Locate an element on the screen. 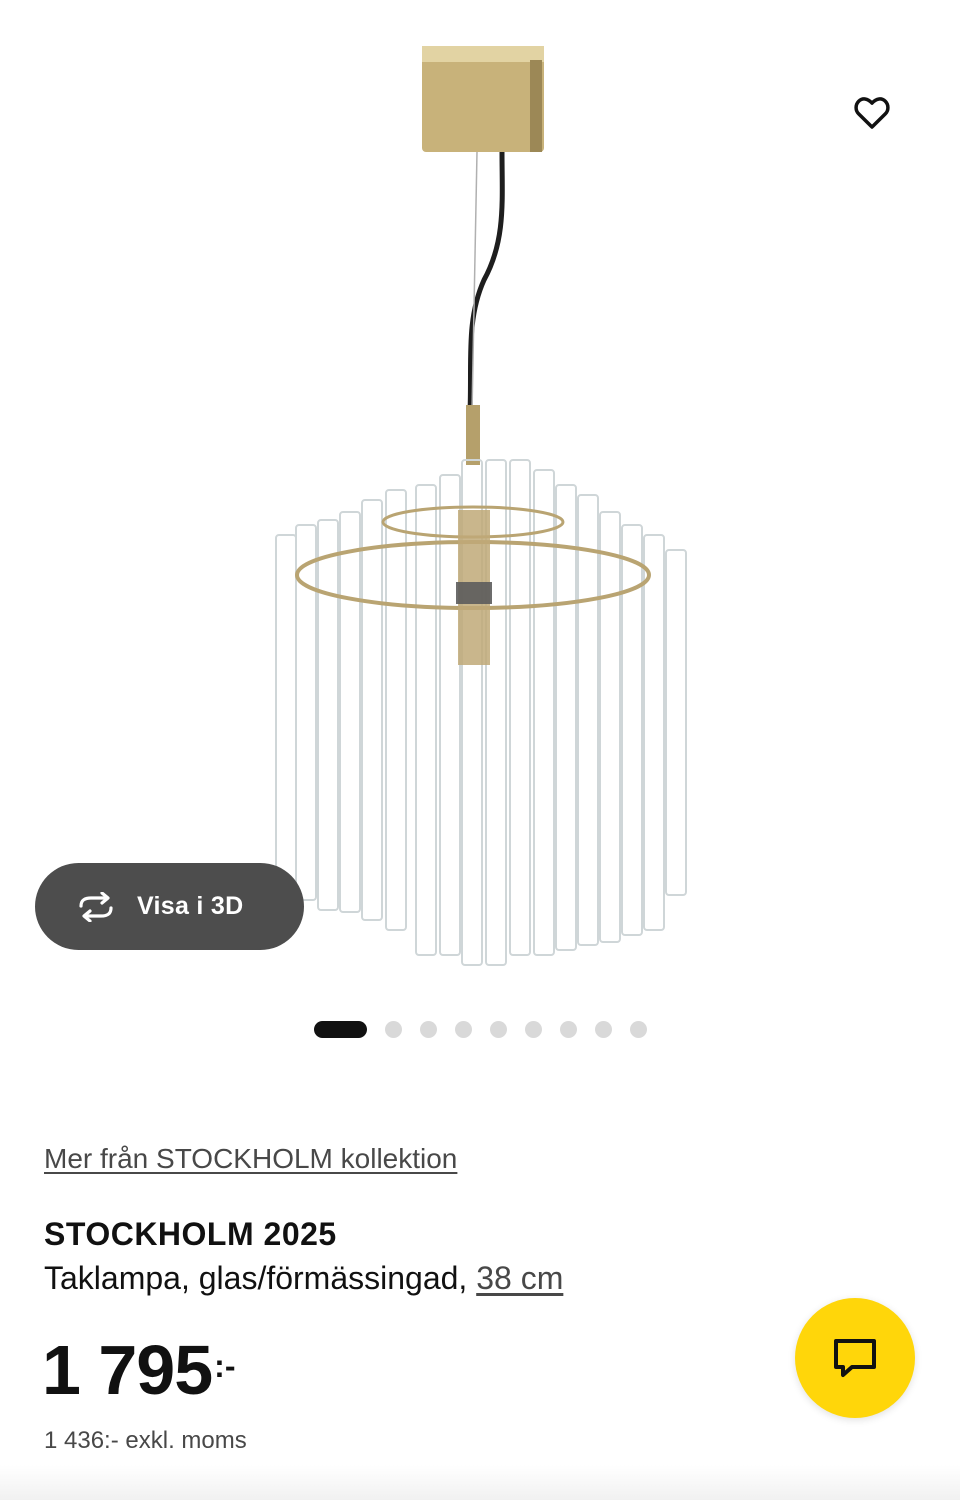 This screenshot has width=960, height=1500. price: 1 795 :- is located at coordinates (138, 1370).